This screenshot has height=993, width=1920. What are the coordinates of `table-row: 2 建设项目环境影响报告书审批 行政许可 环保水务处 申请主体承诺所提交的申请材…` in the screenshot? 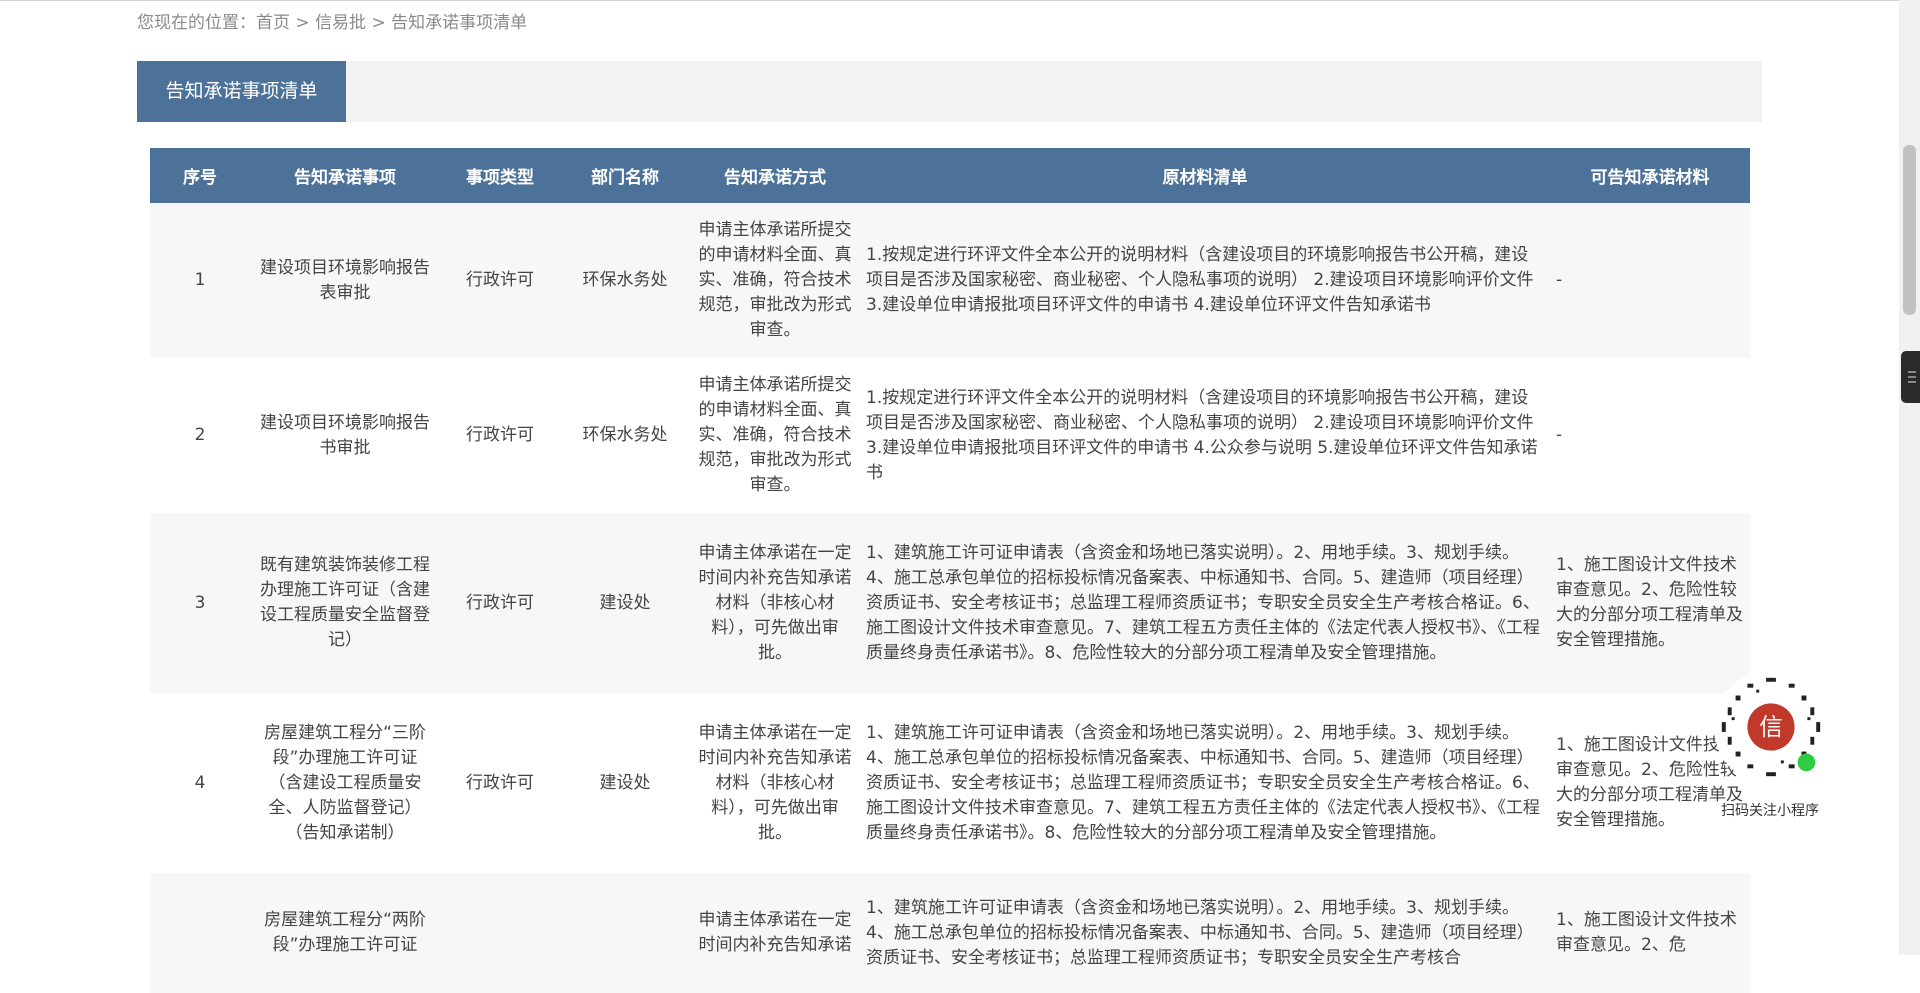 It's located at (950, 435).